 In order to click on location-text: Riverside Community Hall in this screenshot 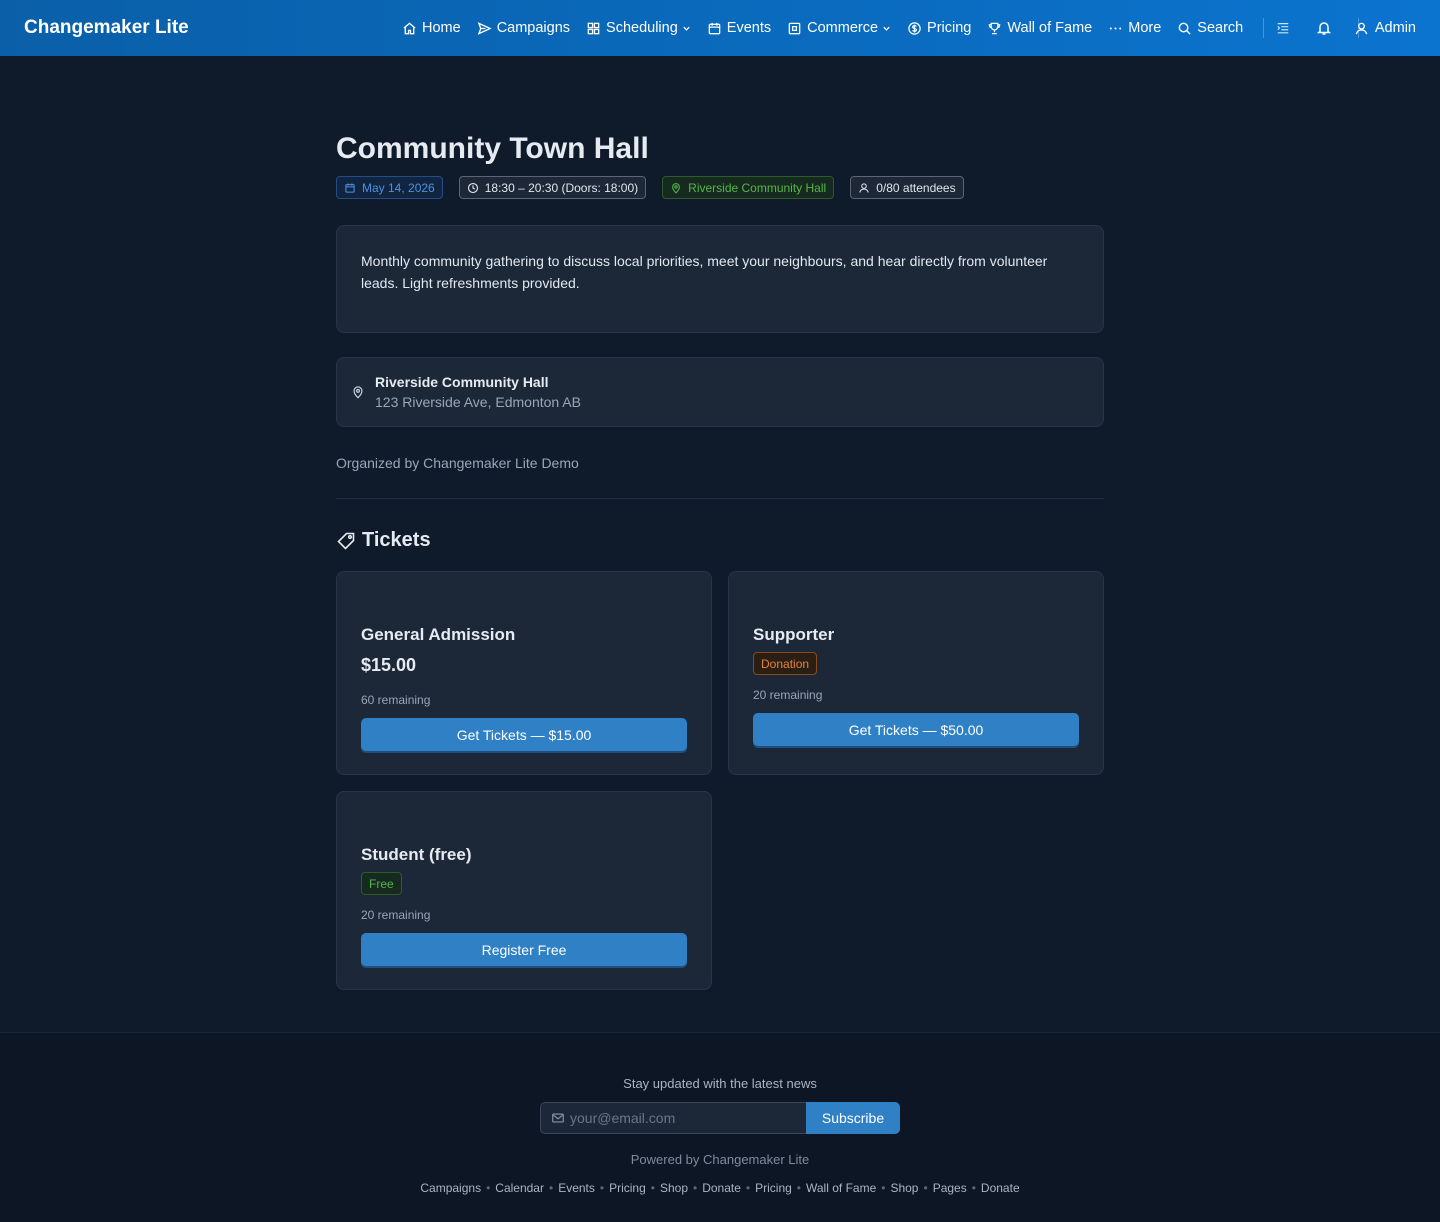, I will do `click(757, 187)`.